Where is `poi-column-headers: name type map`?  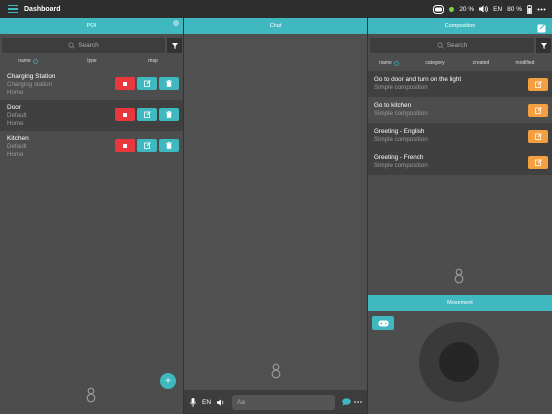 poi-column-headers: name type map is located at coordinates (91, 61).